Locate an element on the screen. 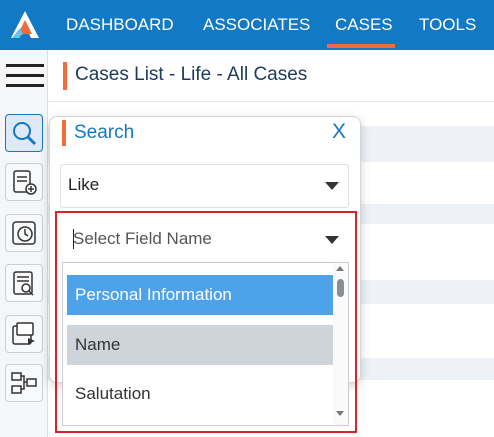  add-document-button is located at coordinates (24, 182).